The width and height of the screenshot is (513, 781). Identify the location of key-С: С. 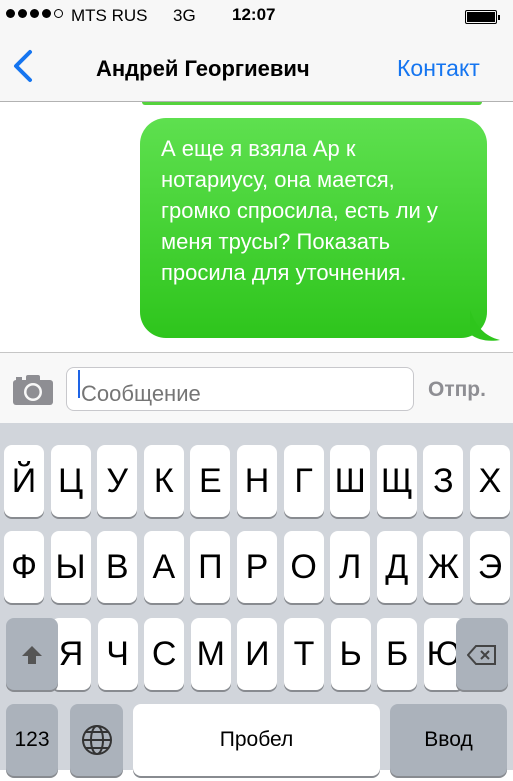
(164, 654).